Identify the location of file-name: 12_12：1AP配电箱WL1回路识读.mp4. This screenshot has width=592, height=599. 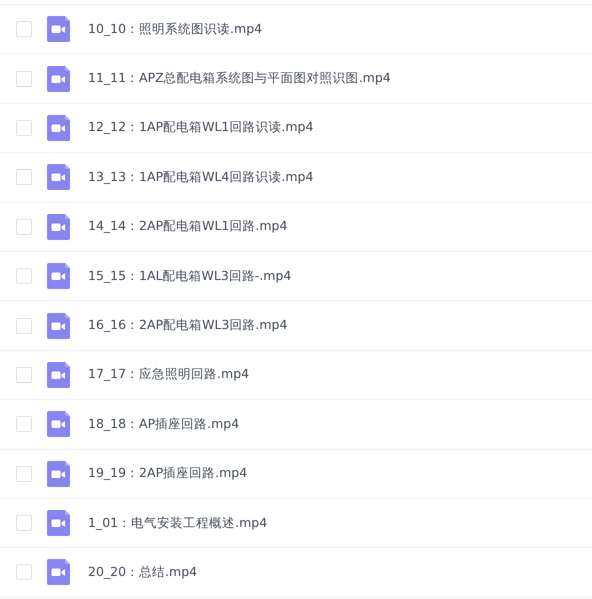
(201, 127).